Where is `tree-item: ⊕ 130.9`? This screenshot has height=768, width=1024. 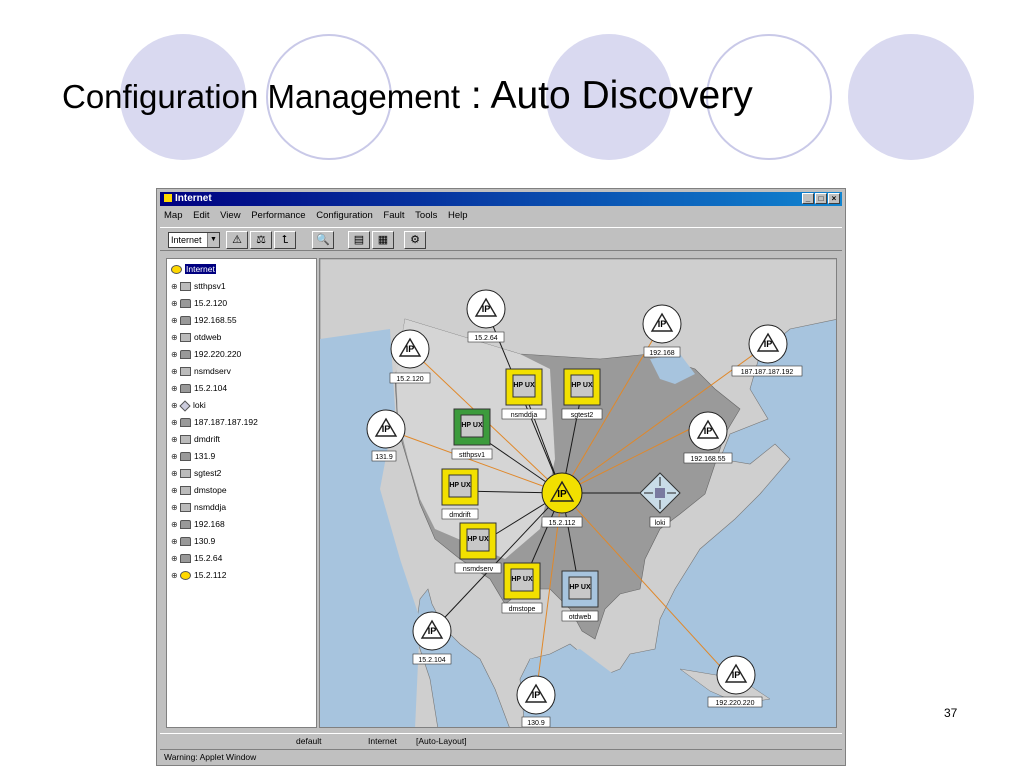 tree-item: ⊕ 130.9 is located at coordinates (193, 541).